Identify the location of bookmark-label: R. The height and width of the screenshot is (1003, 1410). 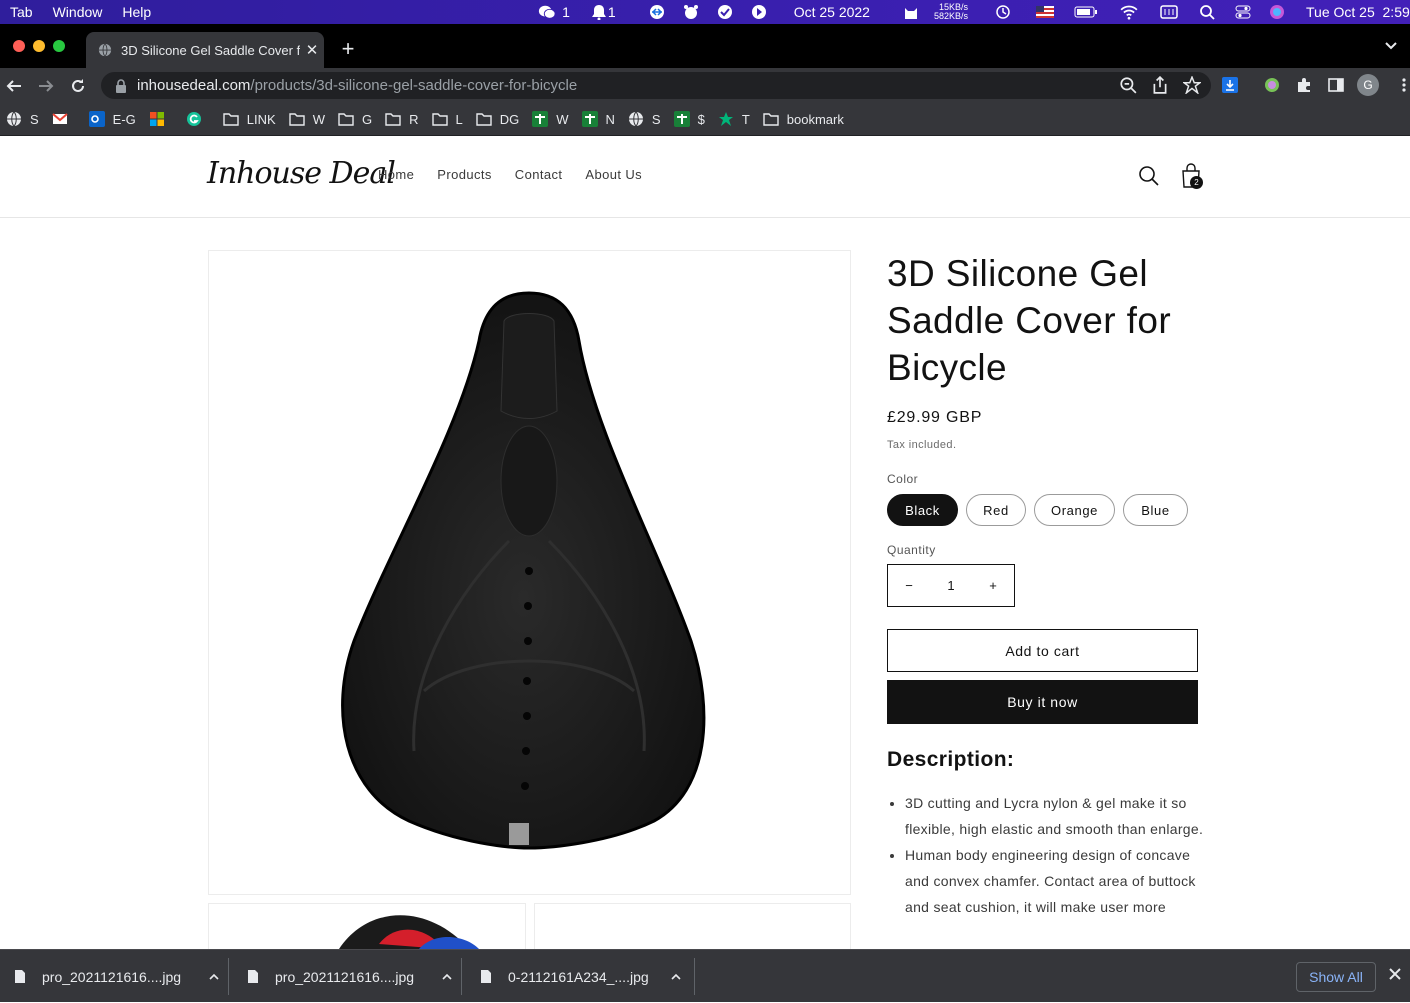
(414, 119).